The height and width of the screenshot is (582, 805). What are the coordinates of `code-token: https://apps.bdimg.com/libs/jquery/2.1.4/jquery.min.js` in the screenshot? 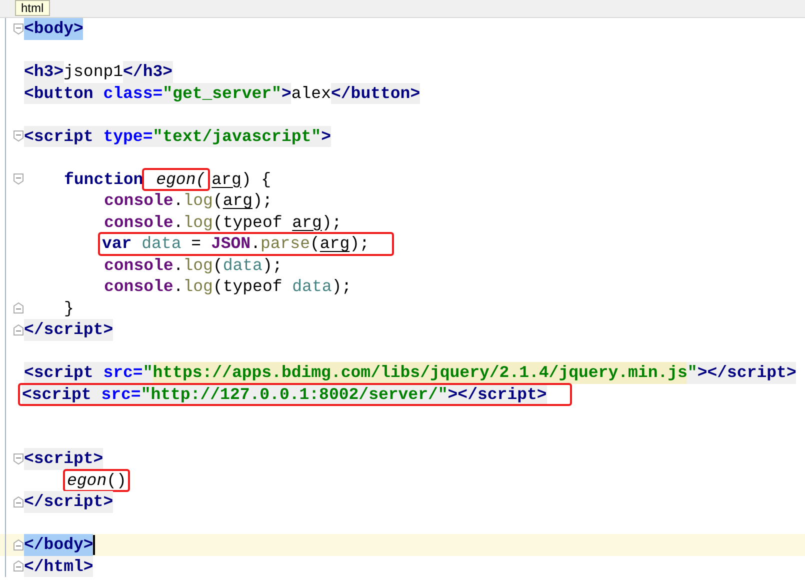 It's located at (420, 373).